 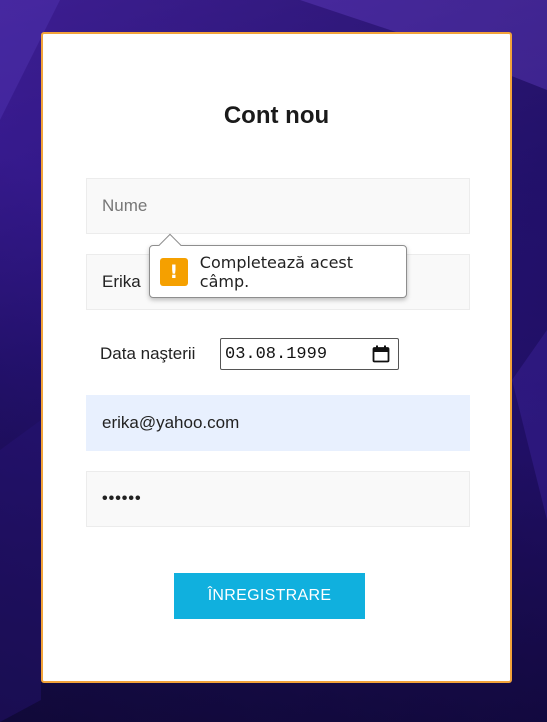 What do you see at coordinates (276, 271) in the screenshot?
I see `validation-message: Completează acest câmp.` at bounding box center [276, 271].